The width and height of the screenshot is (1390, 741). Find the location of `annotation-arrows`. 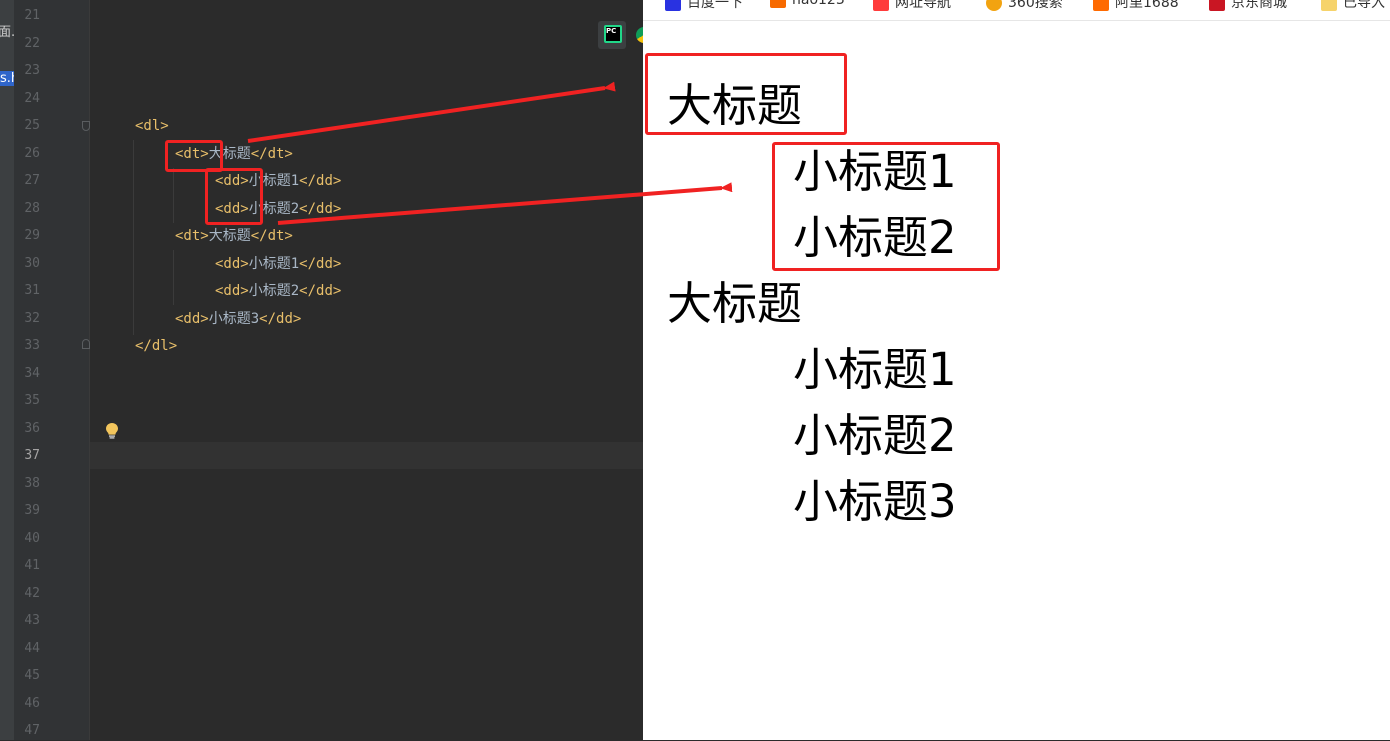

annotation-arrows is located at coordinates (490, 153).